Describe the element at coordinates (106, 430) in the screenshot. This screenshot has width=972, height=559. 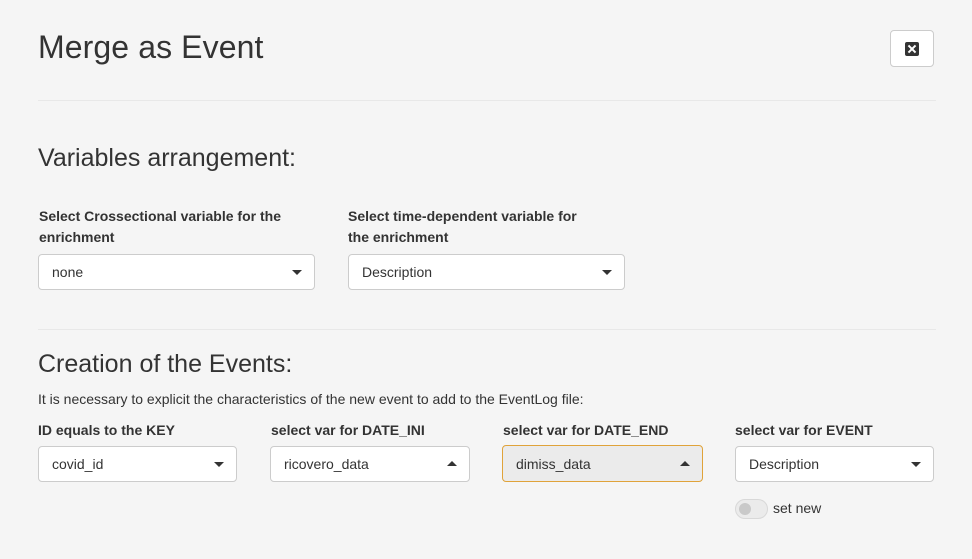
I see `id-key-label: ID equals to the KEY` at that location.